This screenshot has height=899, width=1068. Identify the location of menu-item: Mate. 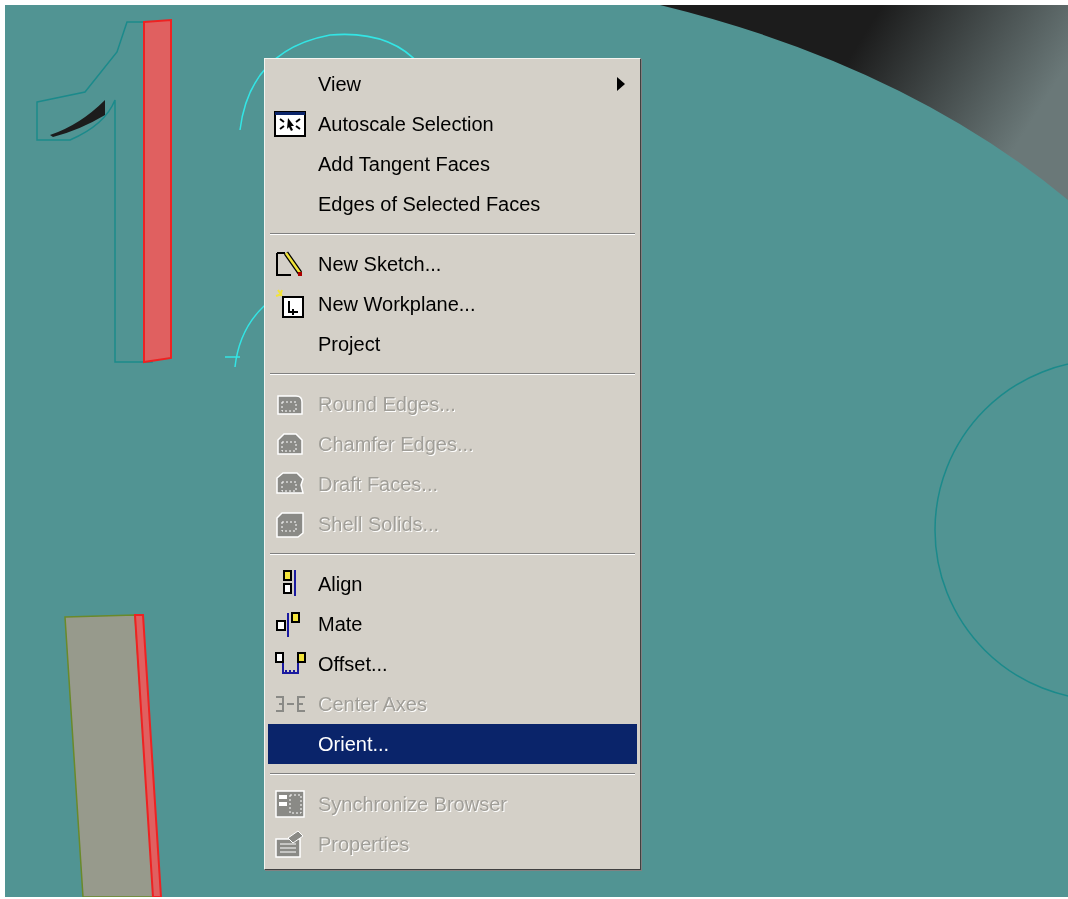
(452, 624).